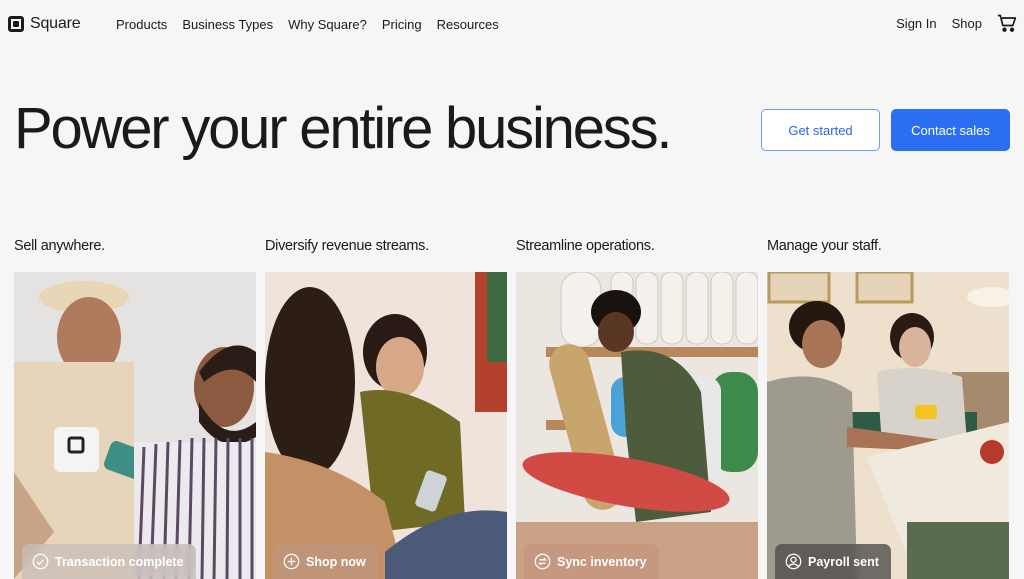  Describe the element at coordinates (793, 561) in the screenshot. I see `user-circle-icon` at that location.